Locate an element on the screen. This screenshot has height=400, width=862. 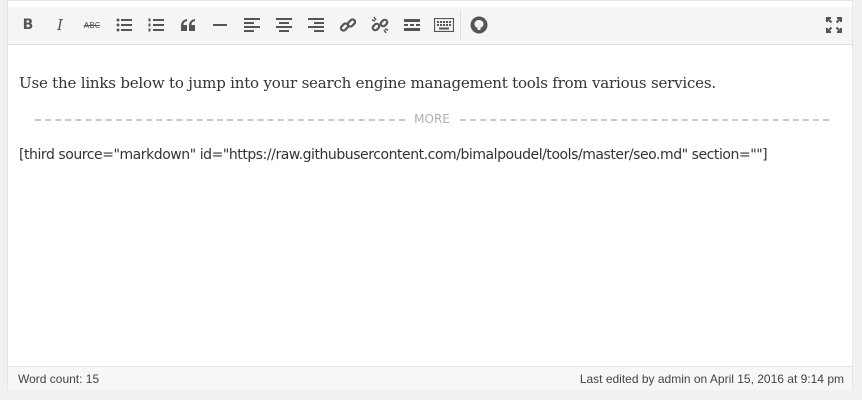
horizontal-line-button is located at coordinates (220, 25).